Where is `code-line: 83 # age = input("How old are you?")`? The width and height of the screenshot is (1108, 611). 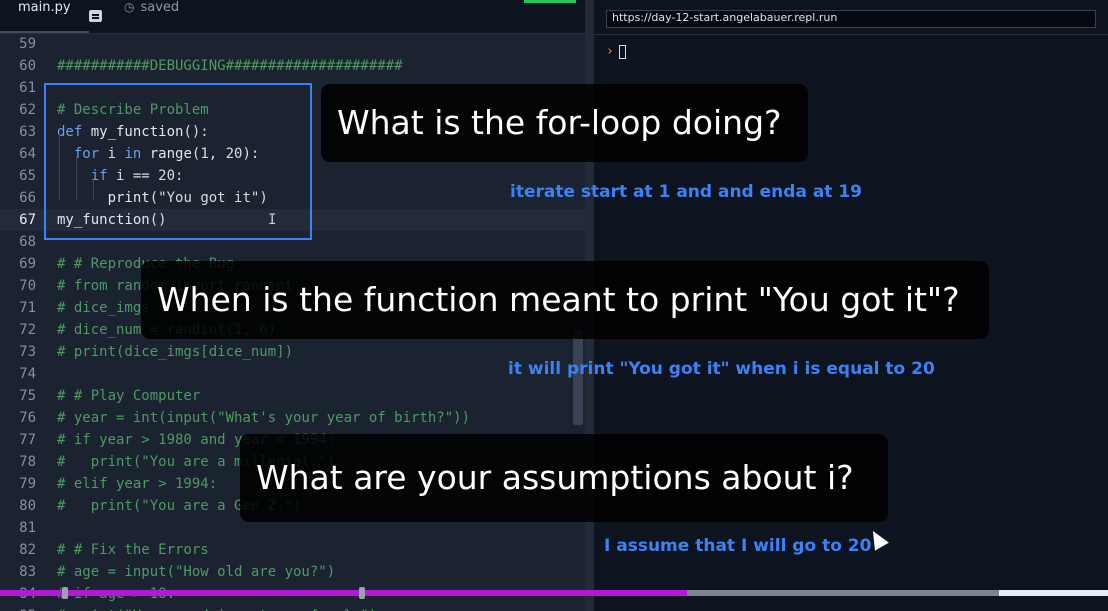 code-line: 83 # age = input("How old are you?") is located at coordinates (292, 572).